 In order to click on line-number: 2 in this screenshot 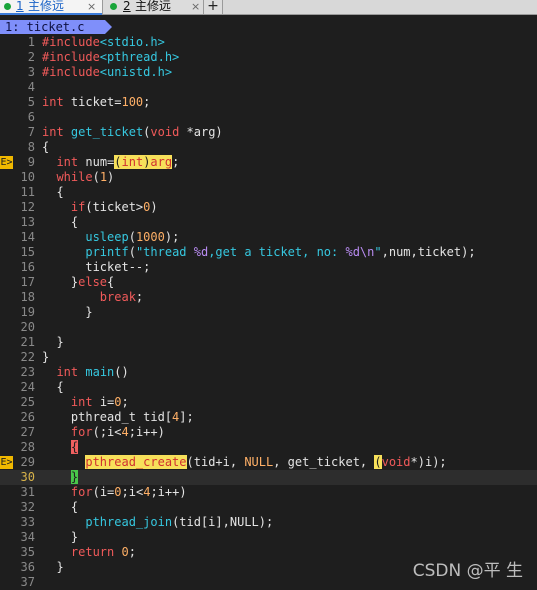, I will do `click(31, 57)`.